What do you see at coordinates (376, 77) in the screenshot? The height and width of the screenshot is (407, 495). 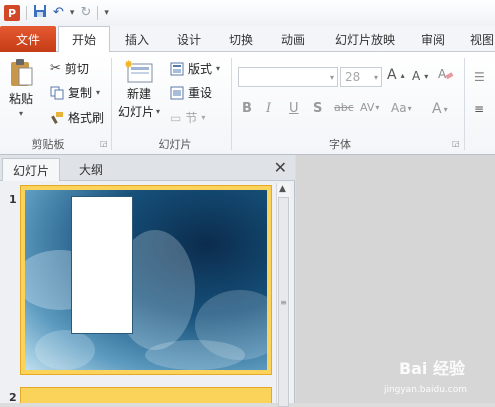 I see `font-size-dropdown-icon: ▾` at bounding box center [376, 77].